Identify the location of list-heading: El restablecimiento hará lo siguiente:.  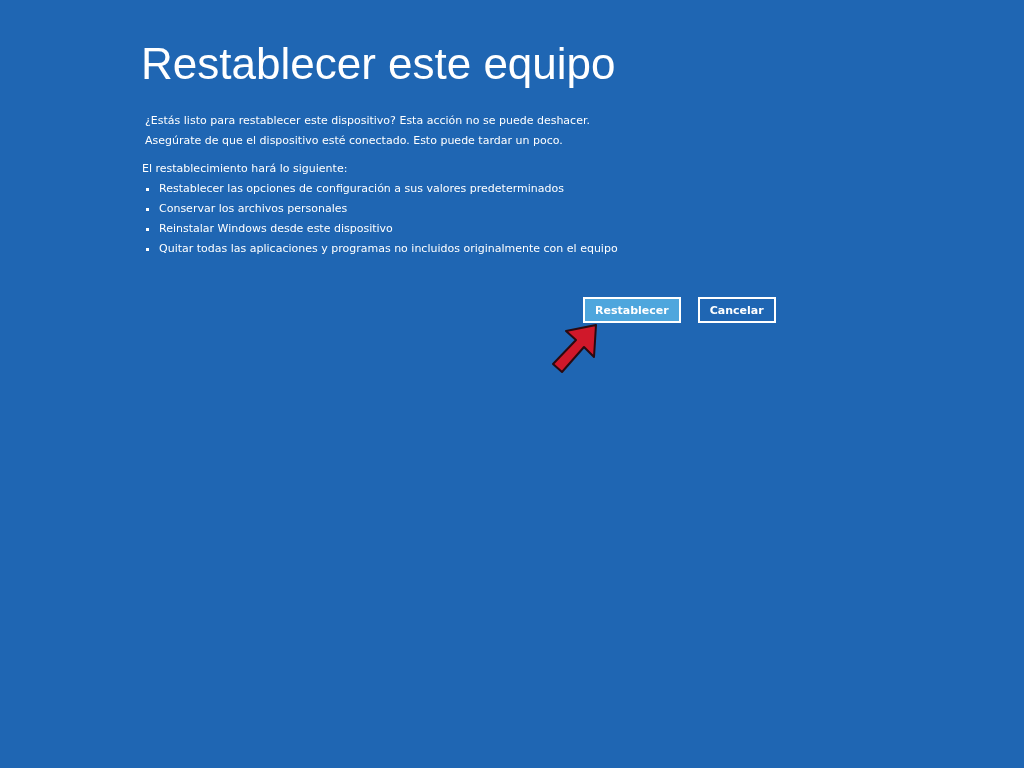
(245, 169).